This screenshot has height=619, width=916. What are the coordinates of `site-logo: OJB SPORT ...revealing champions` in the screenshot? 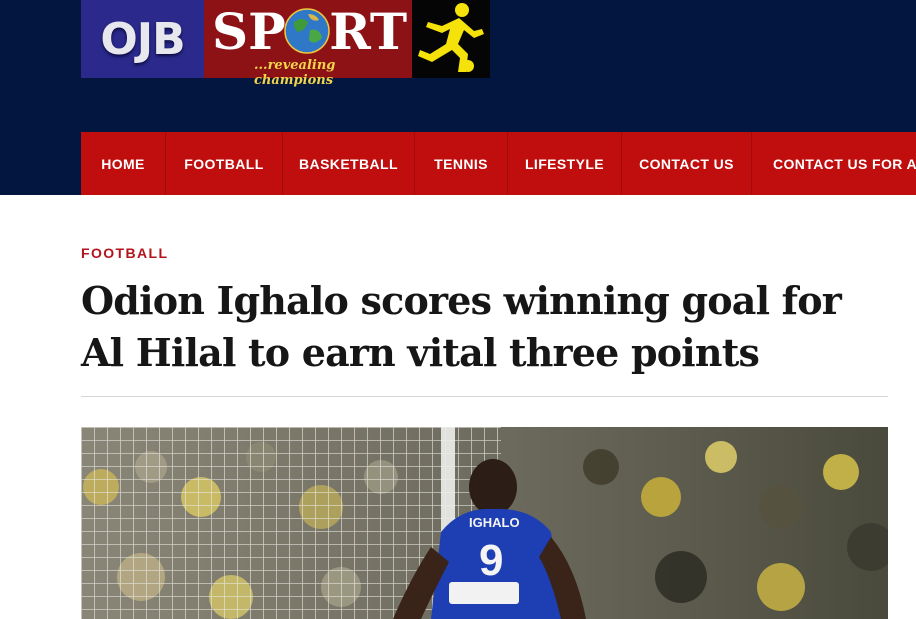 It's located at (285, 44).